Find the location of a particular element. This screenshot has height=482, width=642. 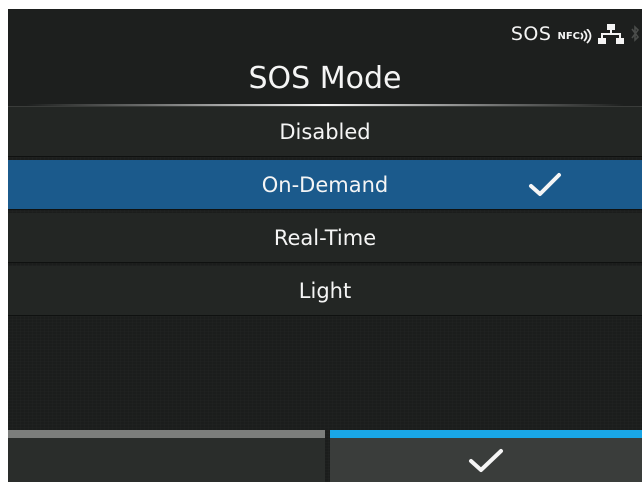

back-button is located at coordinates (166, 456).